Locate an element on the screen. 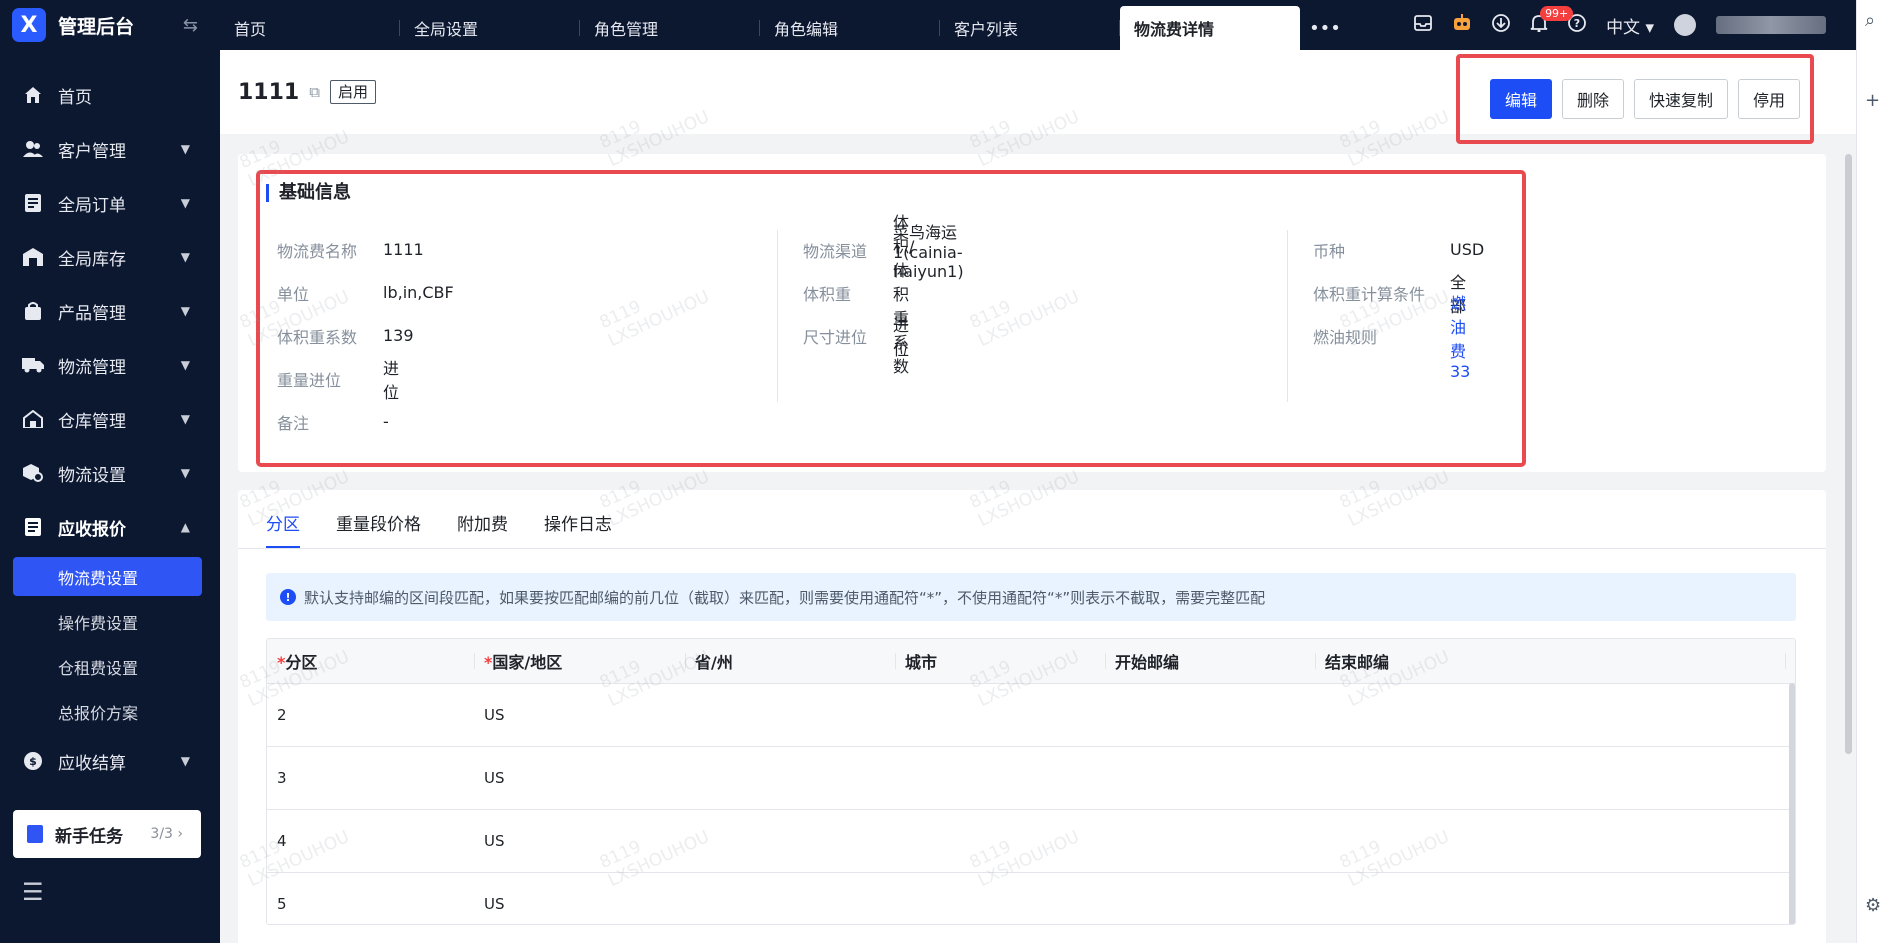  sidebar-item-label: 应收结算 is located at coordinates (92, 763).